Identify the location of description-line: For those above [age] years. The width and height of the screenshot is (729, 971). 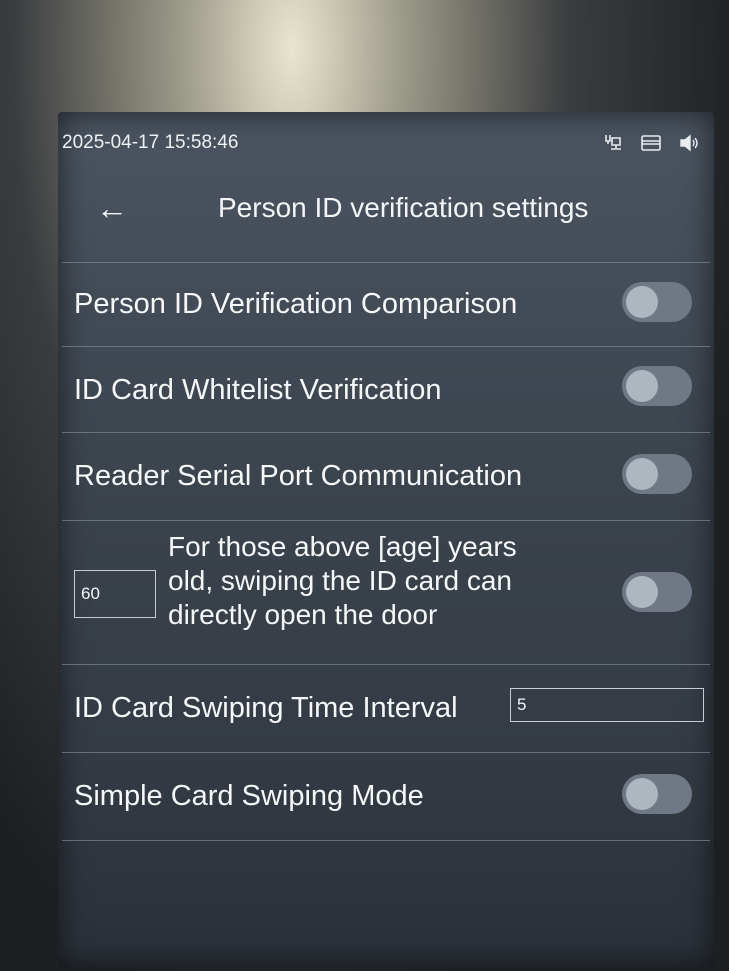
(342, 546).